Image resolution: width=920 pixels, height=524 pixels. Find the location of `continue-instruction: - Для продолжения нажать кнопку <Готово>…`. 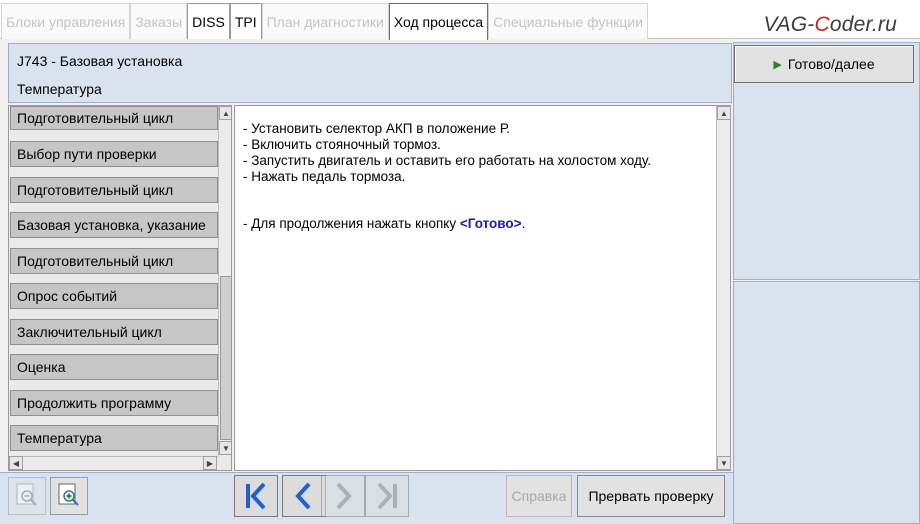

continue-instruction: - Для продолжения нажать кнопку <Готово>… is located at coordinates (384, 223).